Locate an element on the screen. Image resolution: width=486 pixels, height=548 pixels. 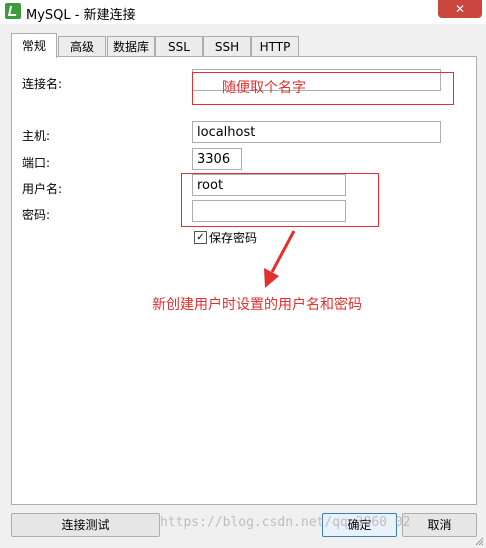
tab-ssh: SSH is located at coordinates (227, 46).